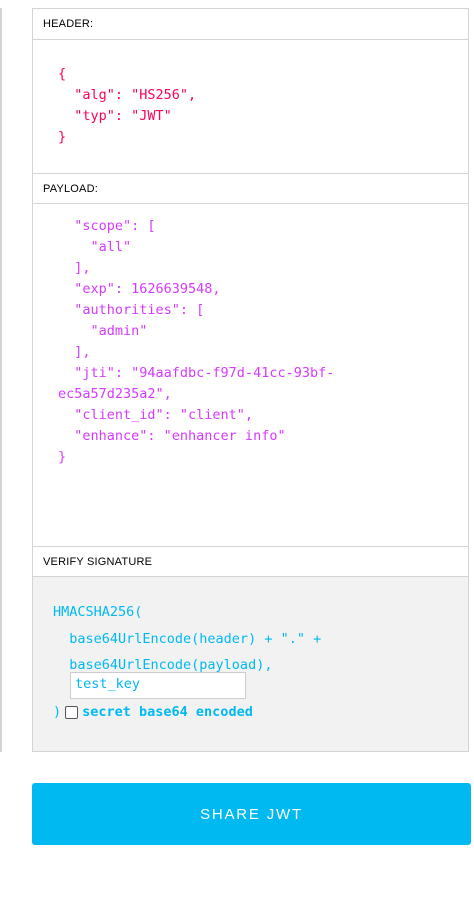  What do you see at coordinates (167, 712) in the screenshot?
I see `secret-base64-label: secret base64 encoded` at bounding box center [167, 712].